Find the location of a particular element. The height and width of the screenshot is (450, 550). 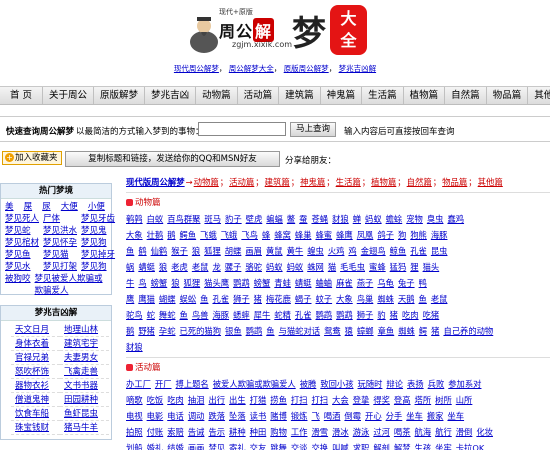

dream-link: 蝎子 is located at coordinates (303, 299).